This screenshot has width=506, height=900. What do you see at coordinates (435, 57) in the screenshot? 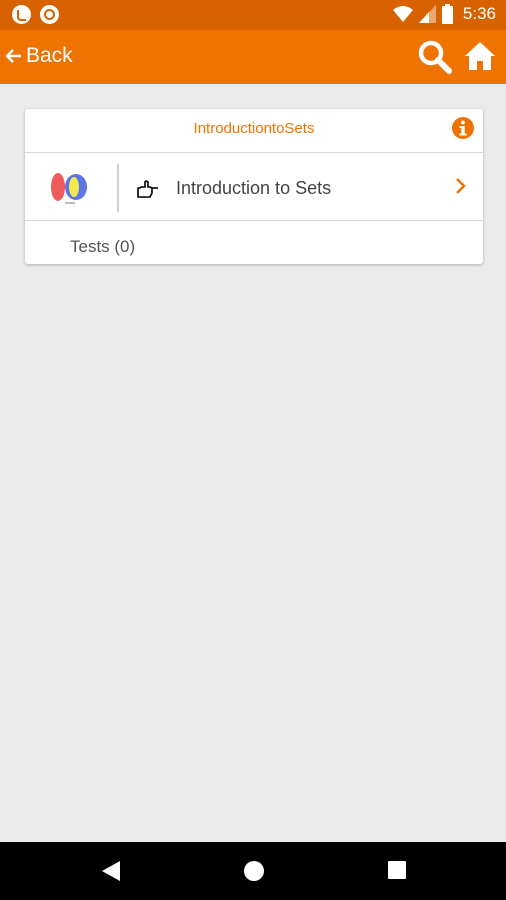
I see `search-icon` at bounding box center [435, 57].